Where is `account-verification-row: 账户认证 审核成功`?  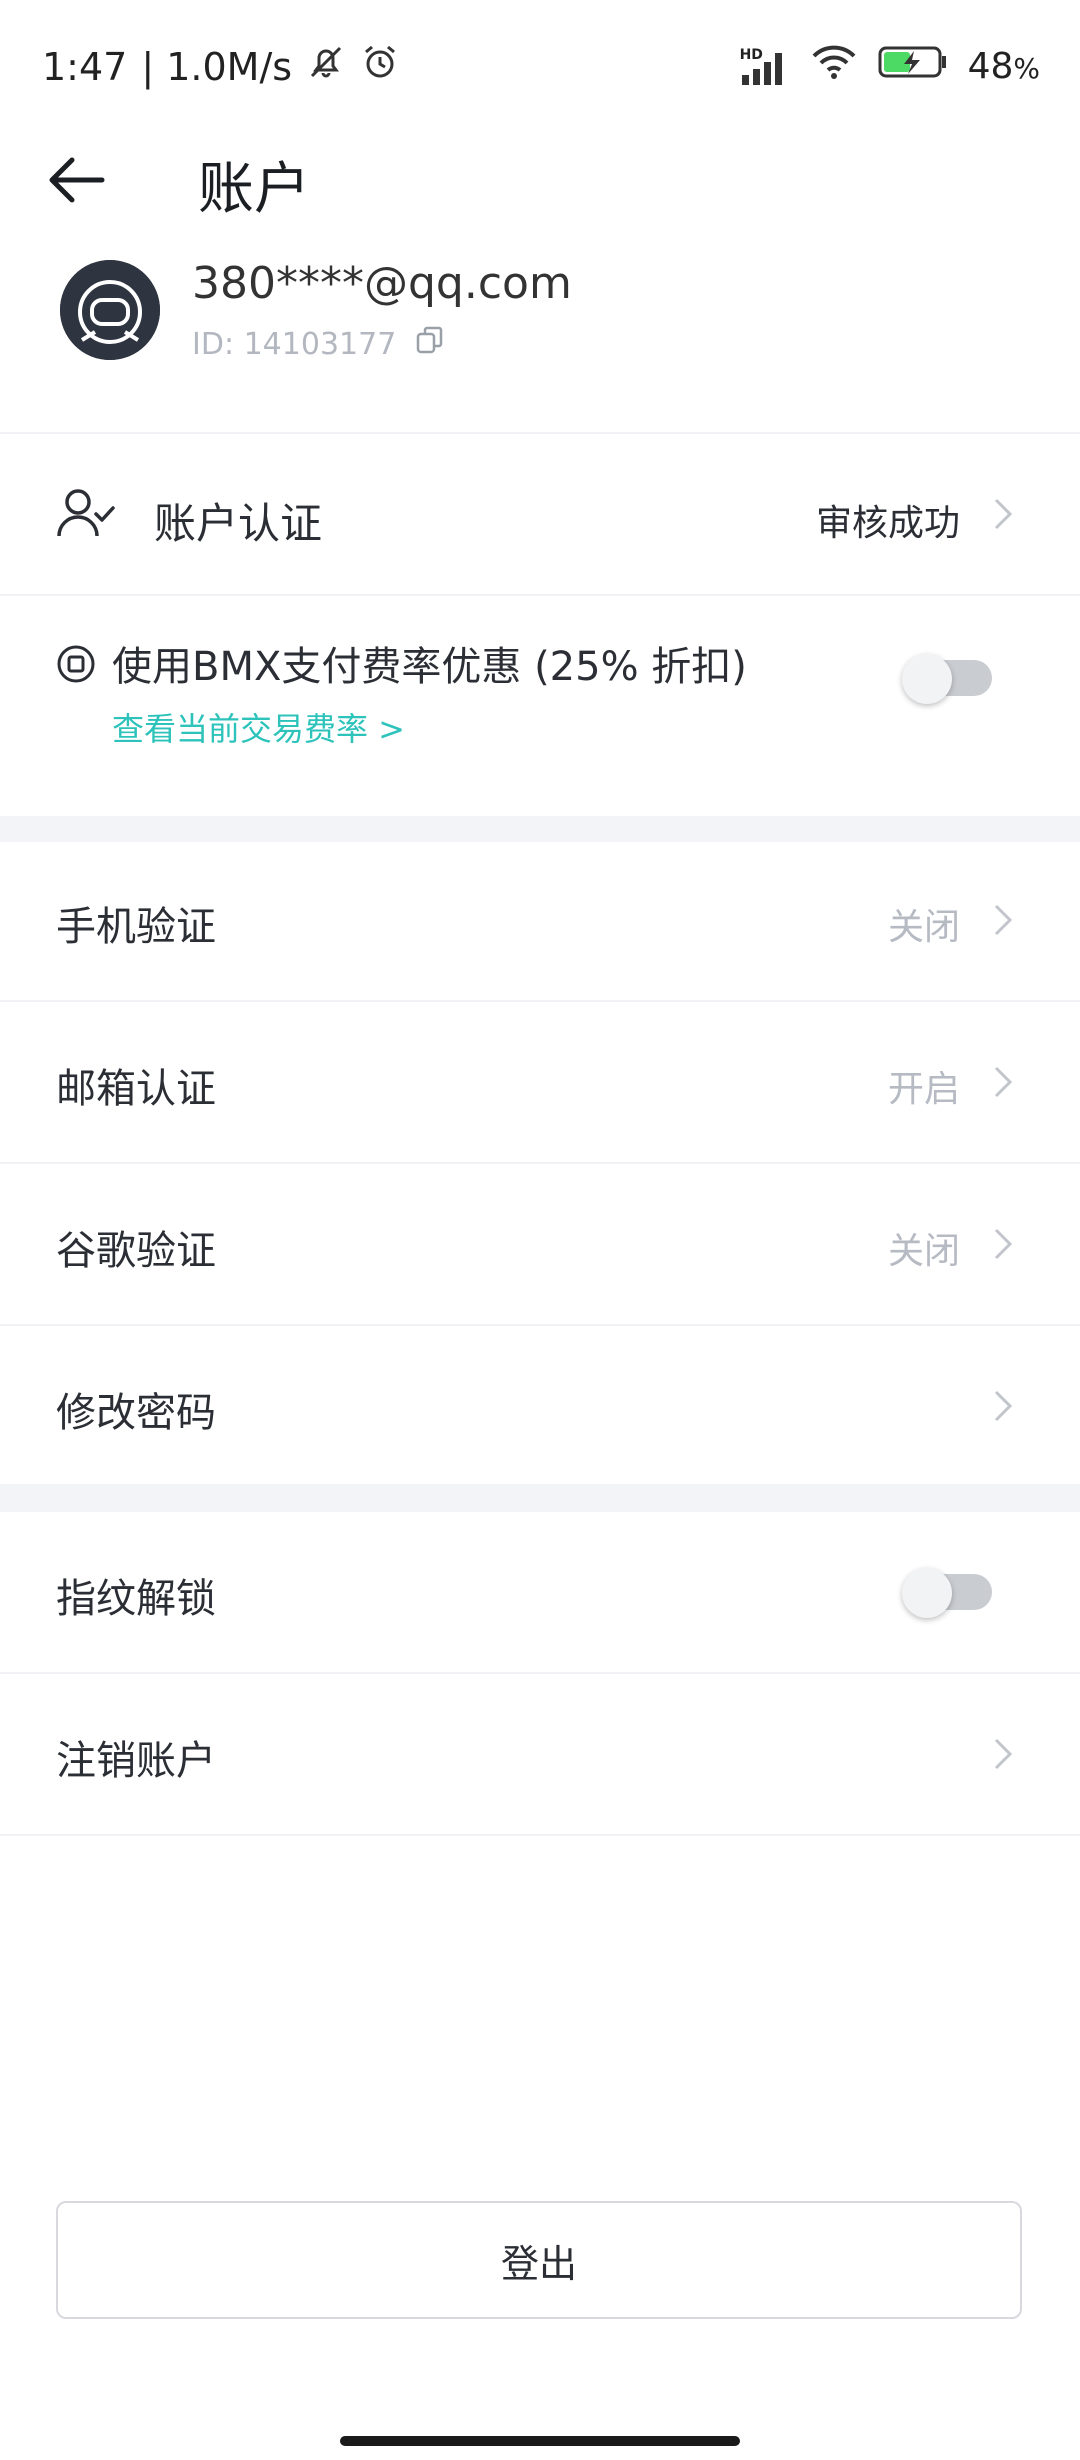
account-verification-row: 账户认证 审核成功 is located at coordinates (540, 514).